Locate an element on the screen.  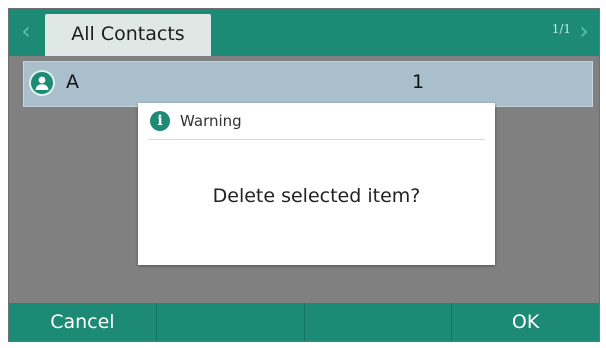
info-icon: i is located at coordinates (160, 121).